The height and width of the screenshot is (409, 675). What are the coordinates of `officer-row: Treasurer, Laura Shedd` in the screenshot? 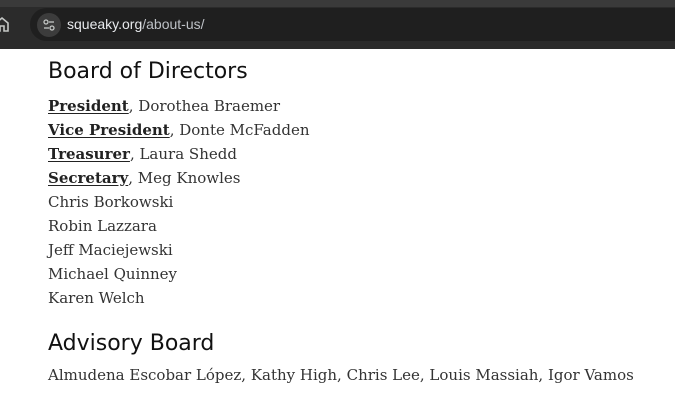 It's located at (178, 154).